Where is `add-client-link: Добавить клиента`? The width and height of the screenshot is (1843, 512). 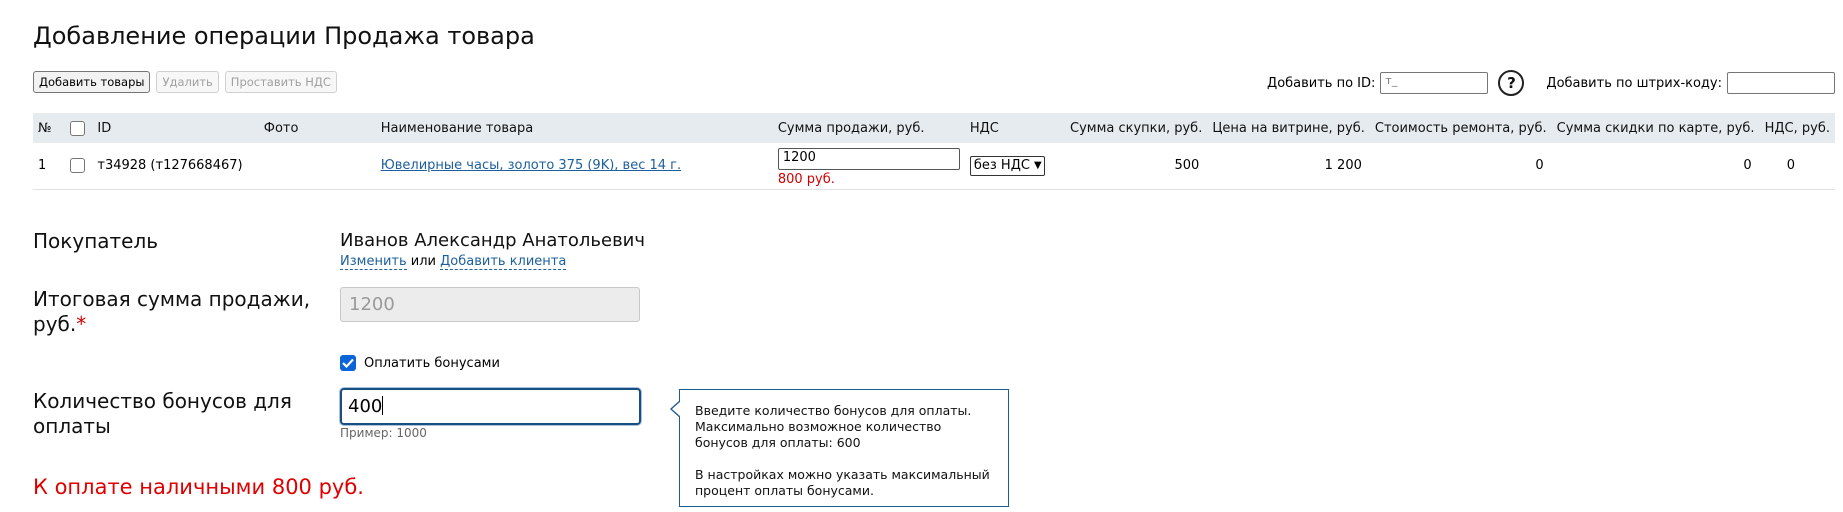 add-client-link: Добавить клиента is located at coordinates (503, 262).